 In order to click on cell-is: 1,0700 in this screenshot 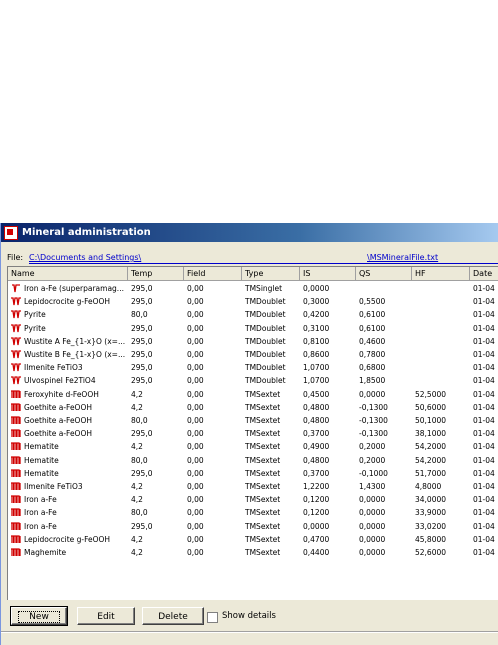, I will do `click(316, 381)`.